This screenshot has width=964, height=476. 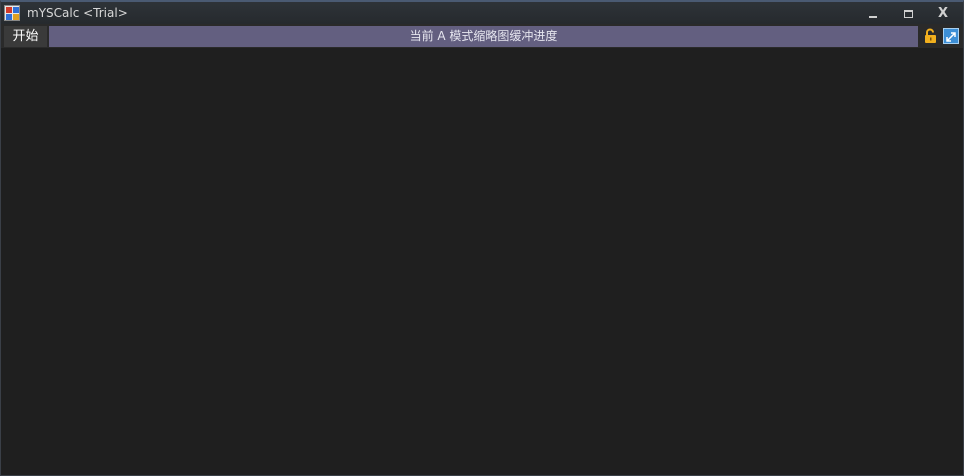 I want to click on maximize-button, so click(x=908, y=13).